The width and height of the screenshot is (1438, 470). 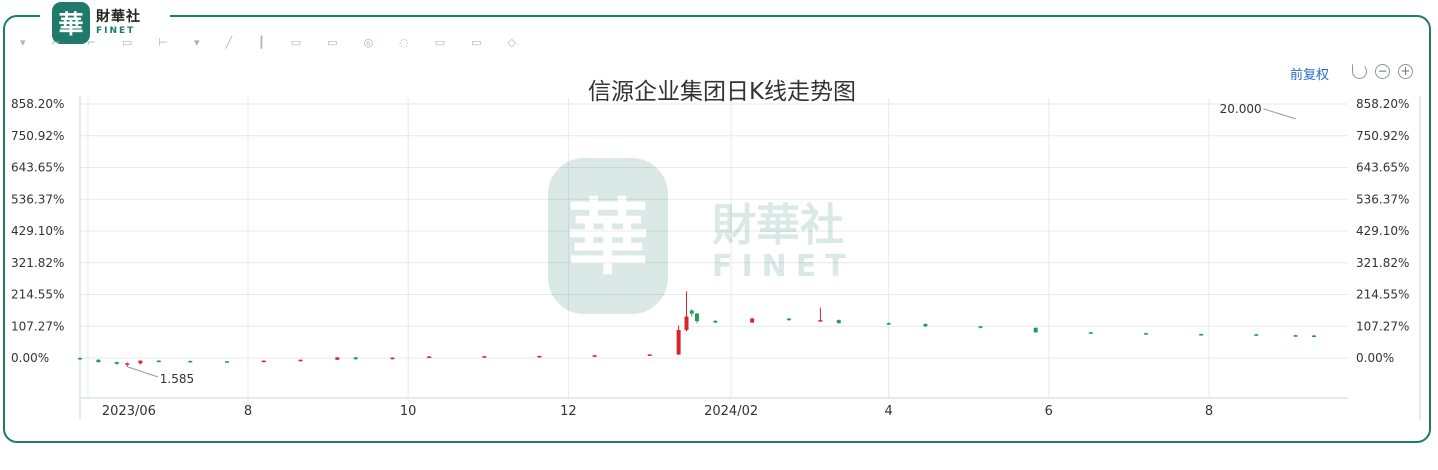 I want to click on annotation-label: 1.585, so click(x=177, y=379).